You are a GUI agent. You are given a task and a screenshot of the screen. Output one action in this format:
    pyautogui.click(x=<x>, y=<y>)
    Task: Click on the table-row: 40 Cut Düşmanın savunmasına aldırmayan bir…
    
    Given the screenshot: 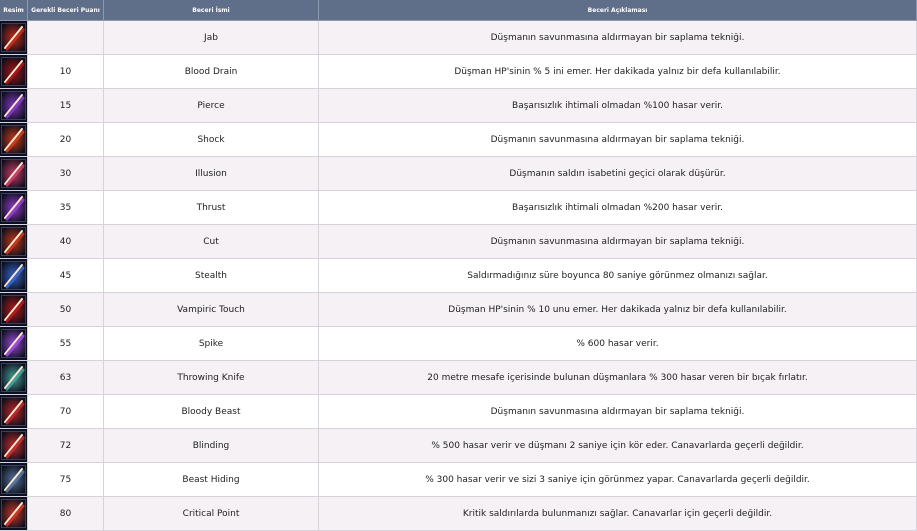 What is the action you would take?
    pyautogui.click(x=458, y=241)
    